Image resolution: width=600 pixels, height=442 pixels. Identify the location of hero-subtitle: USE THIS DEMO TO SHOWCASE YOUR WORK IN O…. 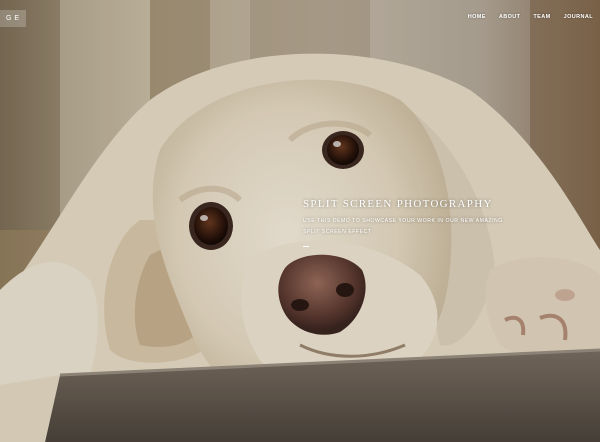
(403, 226).